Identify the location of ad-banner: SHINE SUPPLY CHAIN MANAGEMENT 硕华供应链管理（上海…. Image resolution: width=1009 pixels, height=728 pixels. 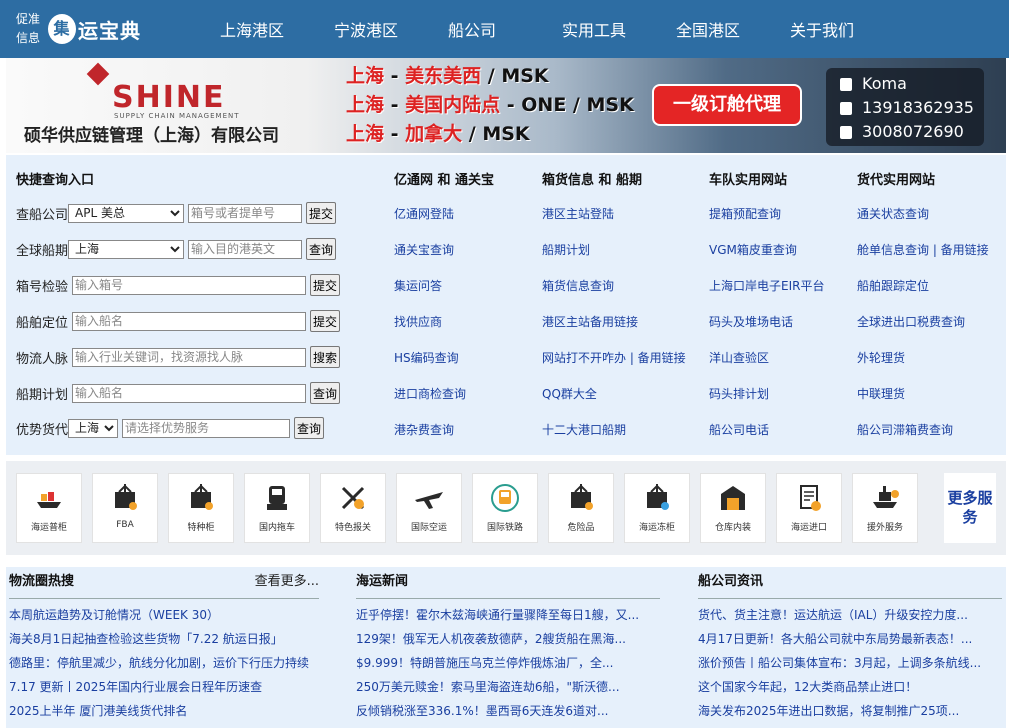
(506, 105).